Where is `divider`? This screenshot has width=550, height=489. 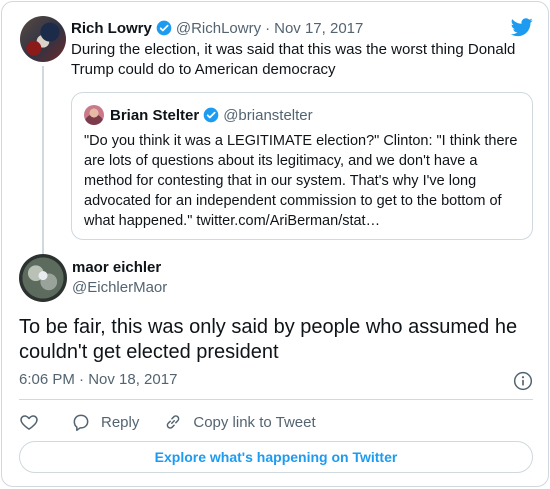
divider is located at coordinates (276, 399).